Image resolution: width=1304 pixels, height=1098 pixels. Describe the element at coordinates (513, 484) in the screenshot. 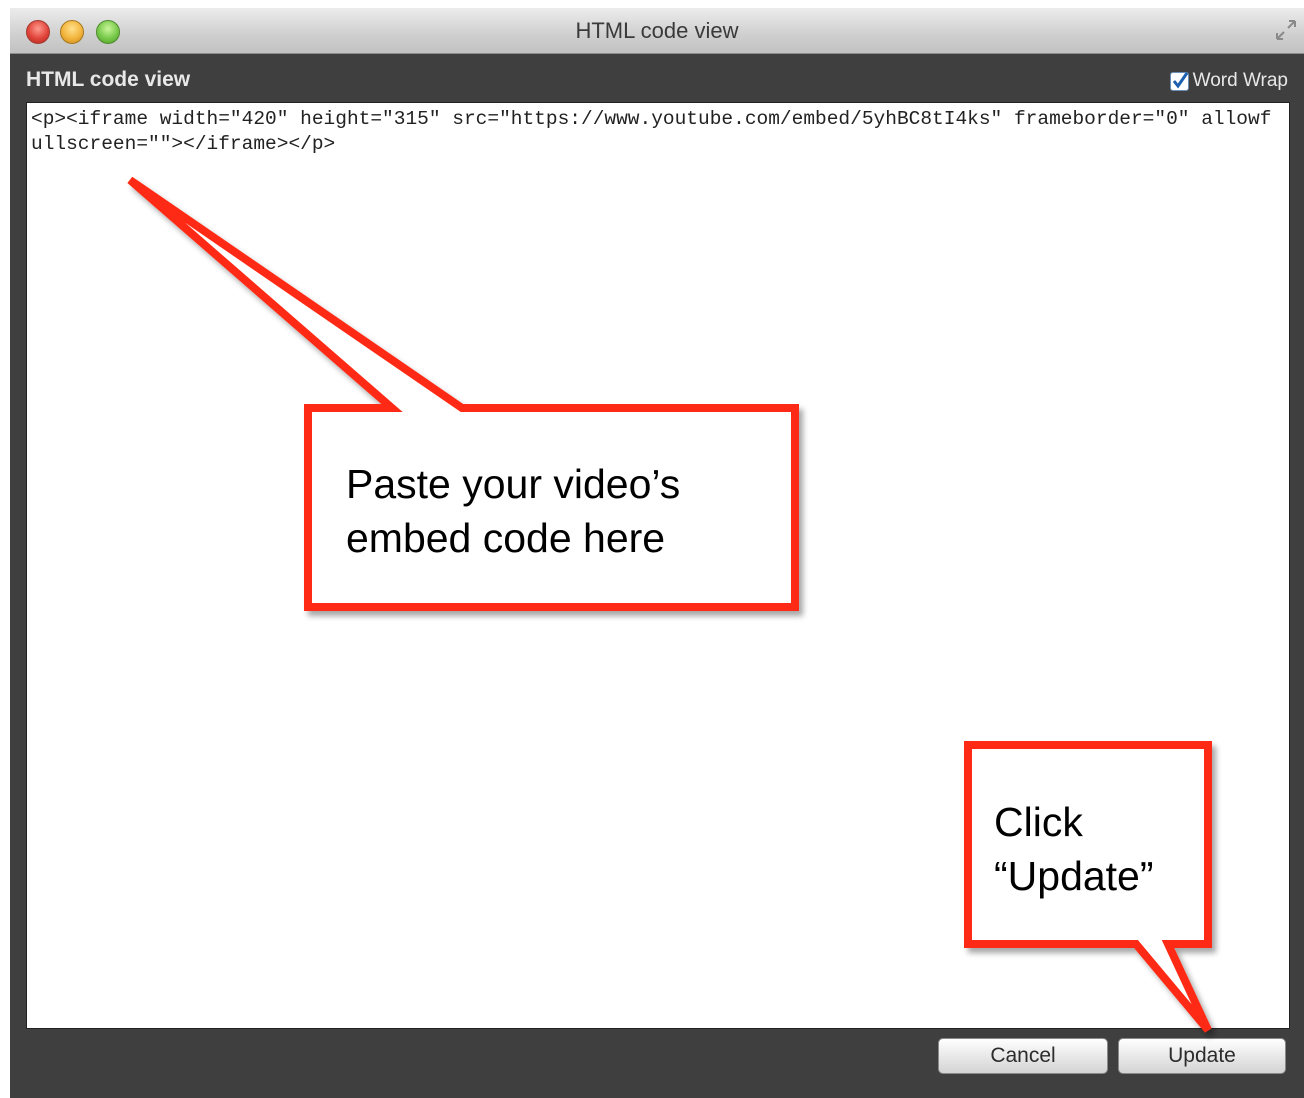

I see `paste-callout-line1: Paste your video’s` at that location.